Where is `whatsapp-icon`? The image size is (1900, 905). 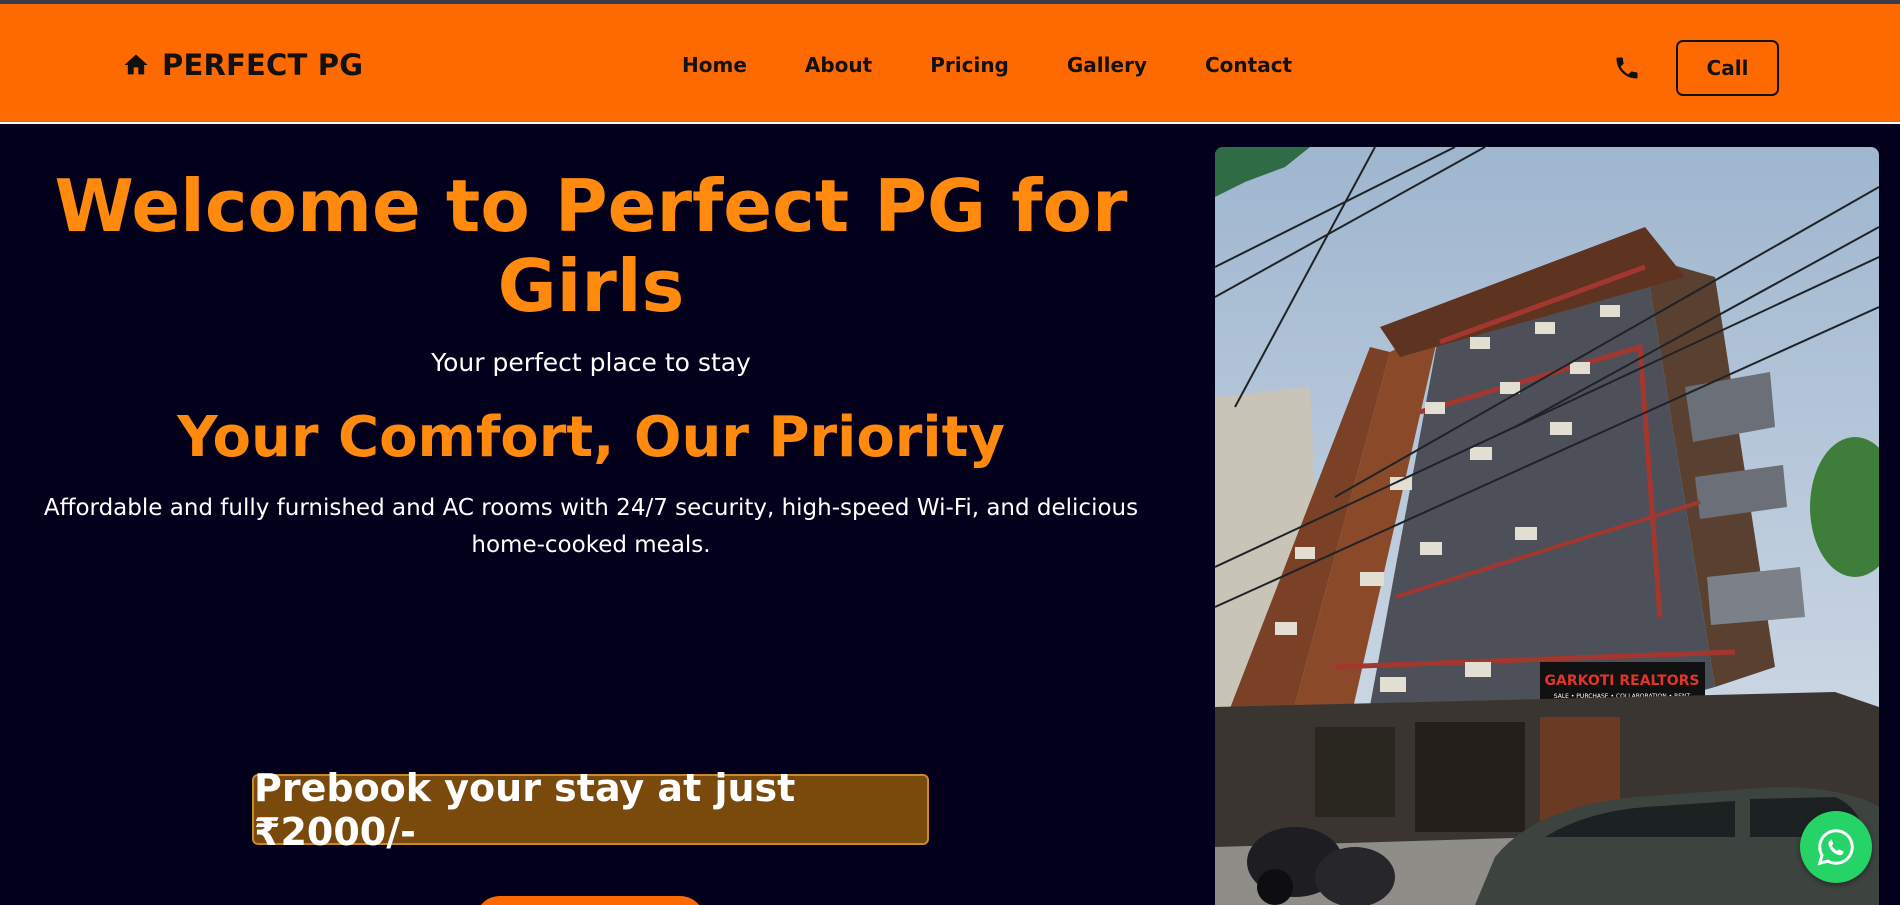 whatsapp-icon is located at coordinates (1835, 847).